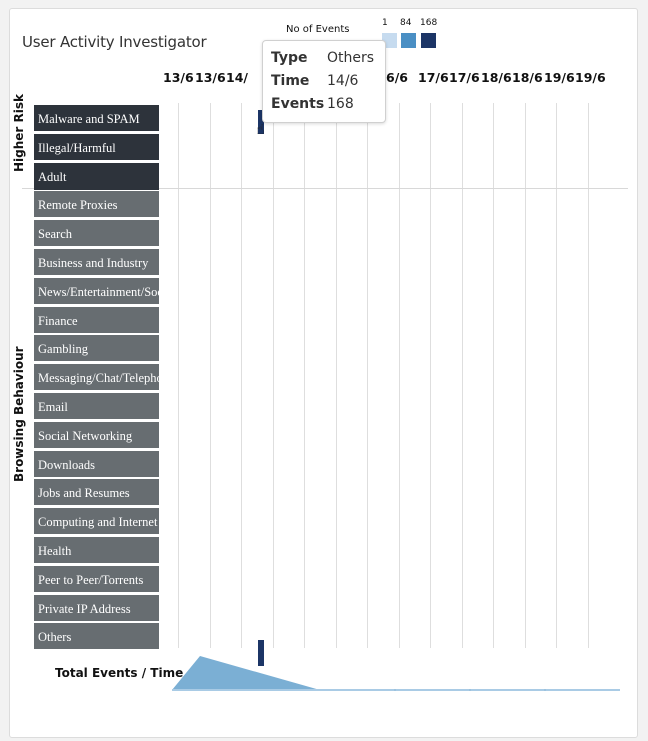 The width and height of the screenshot is (648, 741). What do you see at coordinates (324, 81) in the screenshot?
I see `tooltip: Type Others Time 14/6 Events 168` at bounding box center [324, 81].